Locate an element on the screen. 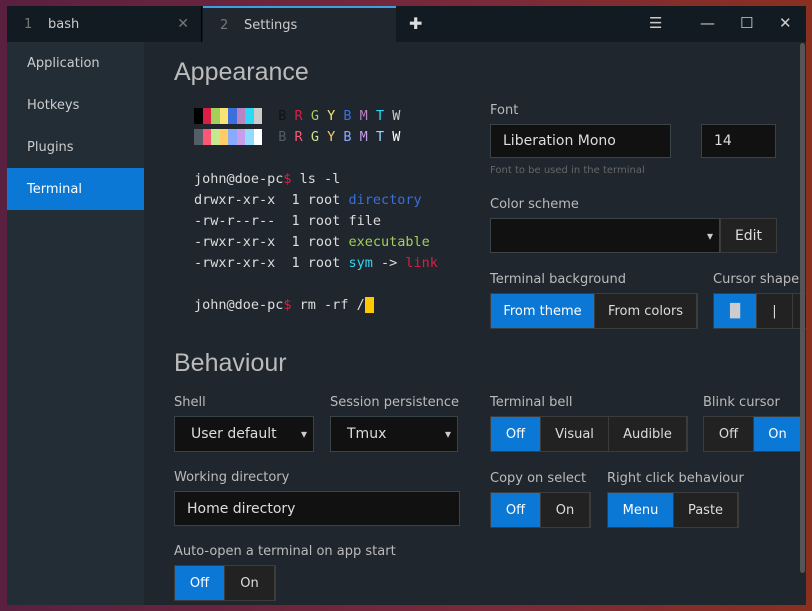 The width and height of the screenshot is (812, 611). palette-letter: T is located at coordinates (380, 116).